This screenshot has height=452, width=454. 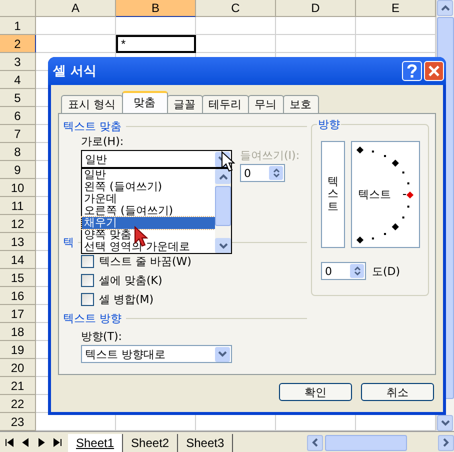 I want to click on column-header: A, so click(x=76, y=8).